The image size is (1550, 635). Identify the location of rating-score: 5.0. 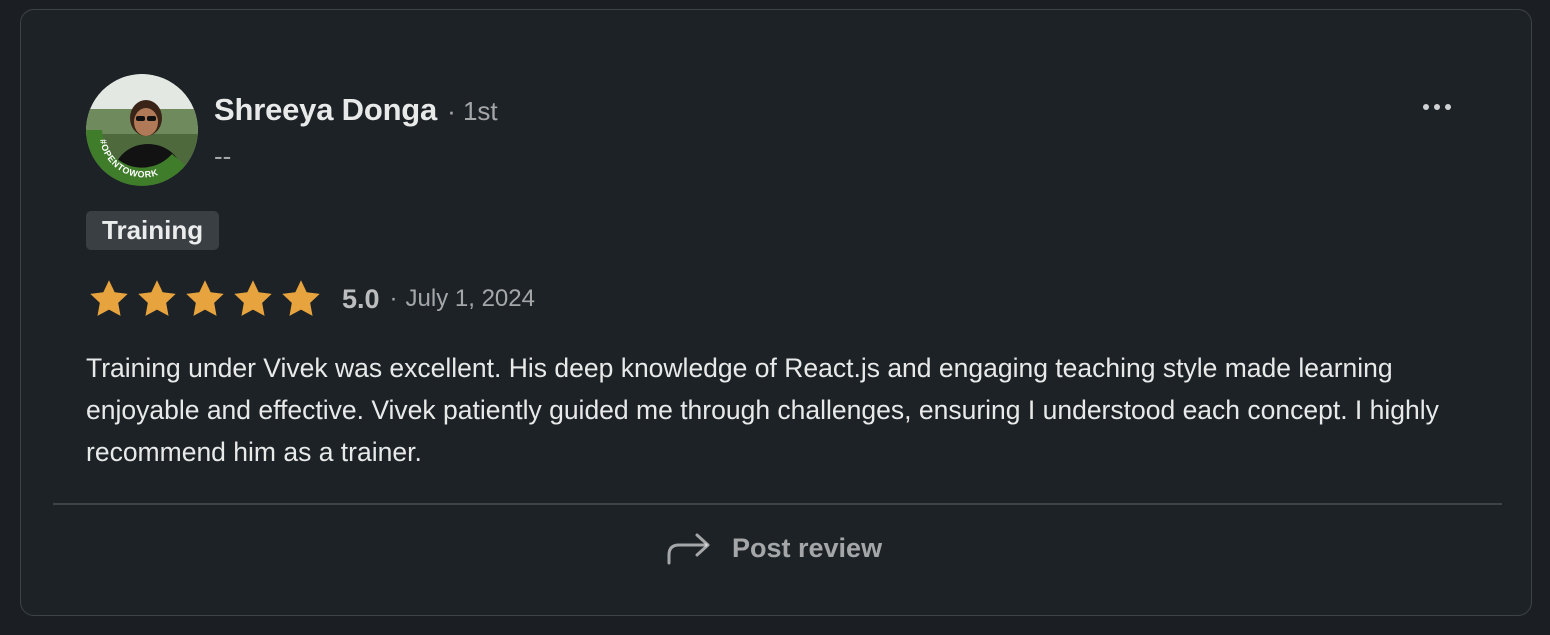
(361, 298).